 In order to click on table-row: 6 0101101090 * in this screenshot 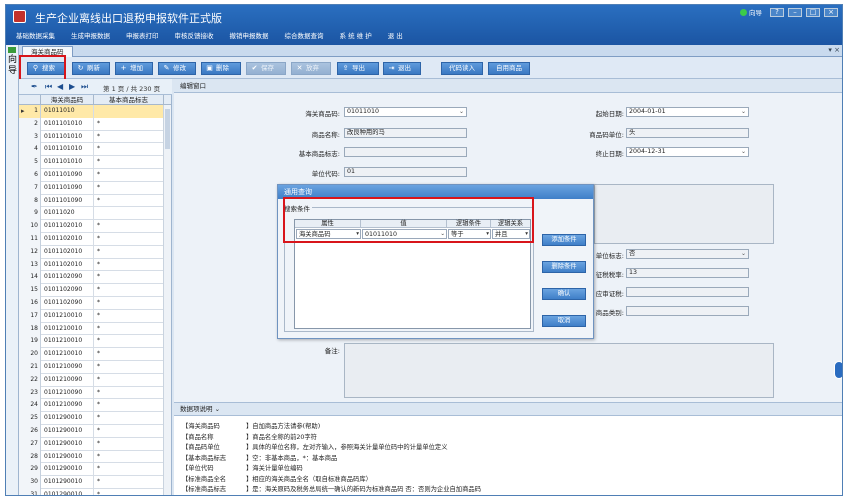, I will do `click(91, 175)`.